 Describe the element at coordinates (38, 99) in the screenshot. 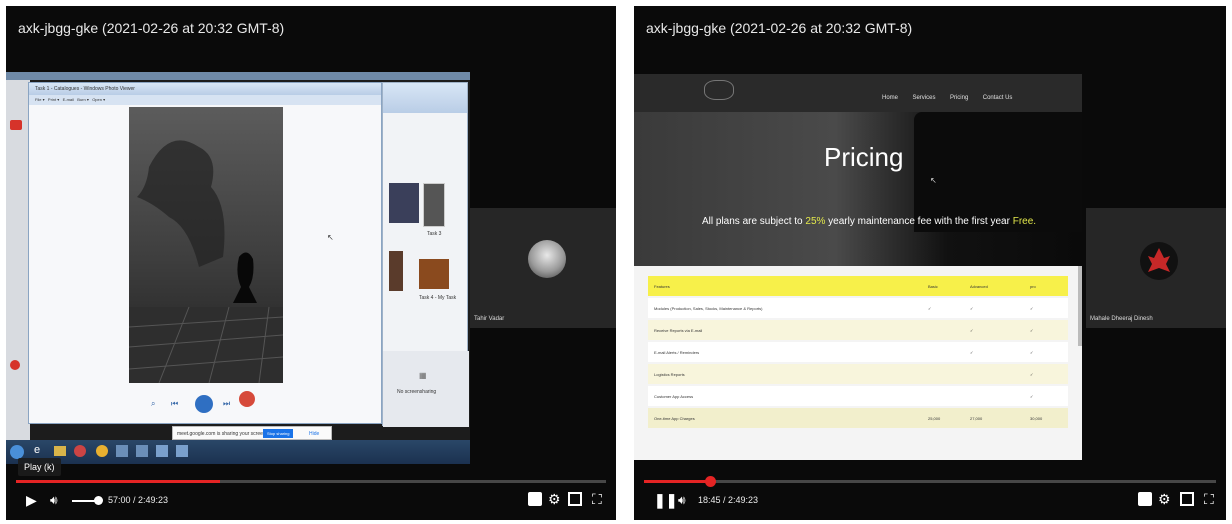

I see `menu-item: File` at that location.